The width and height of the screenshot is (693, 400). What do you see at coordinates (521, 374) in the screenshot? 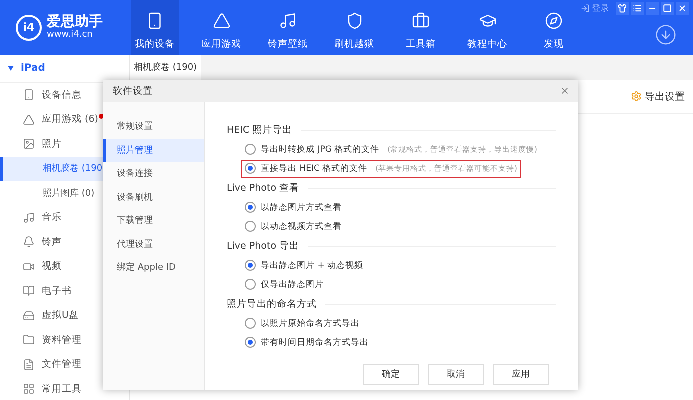
I see `dialog-button: 应用` at bounding box center [521, 374].